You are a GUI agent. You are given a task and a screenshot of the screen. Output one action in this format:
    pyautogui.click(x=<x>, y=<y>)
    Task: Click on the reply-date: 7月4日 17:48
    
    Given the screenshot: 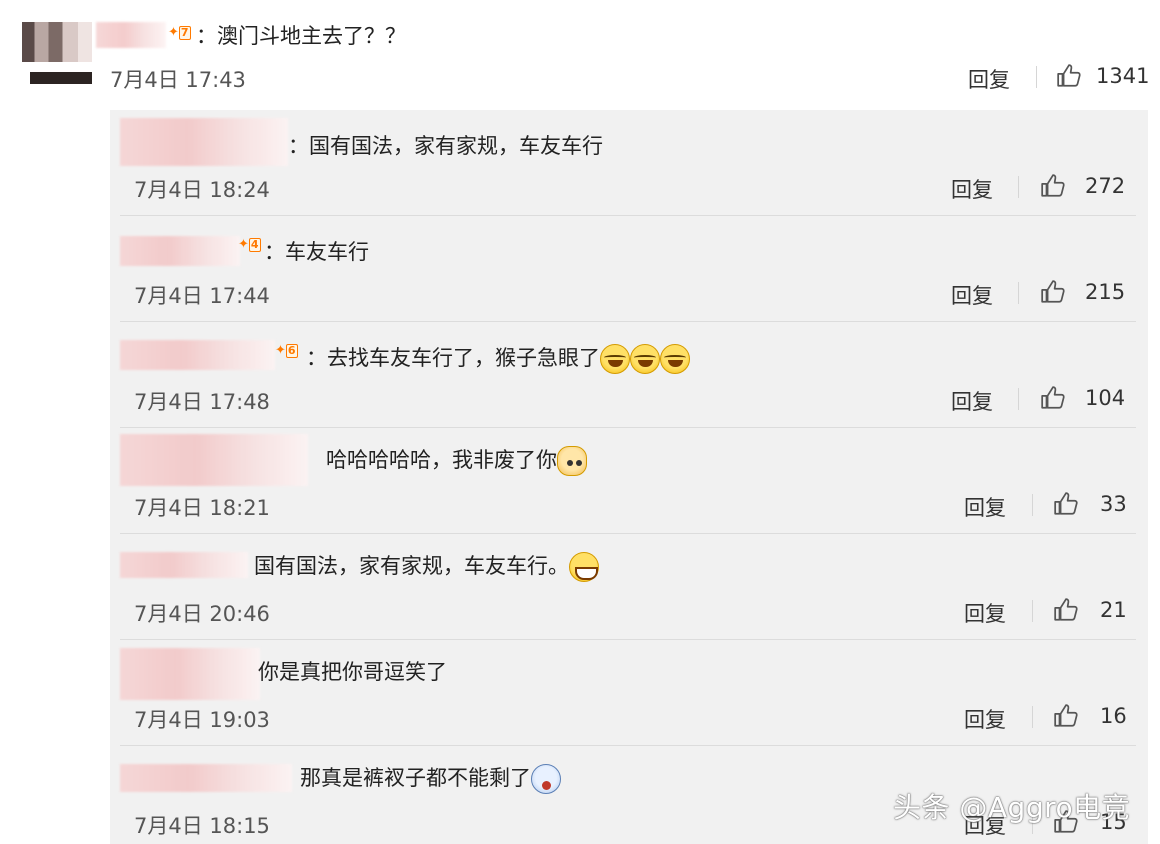 What is the action you would take?
    pyautogui.click(x=202, y=402)
    